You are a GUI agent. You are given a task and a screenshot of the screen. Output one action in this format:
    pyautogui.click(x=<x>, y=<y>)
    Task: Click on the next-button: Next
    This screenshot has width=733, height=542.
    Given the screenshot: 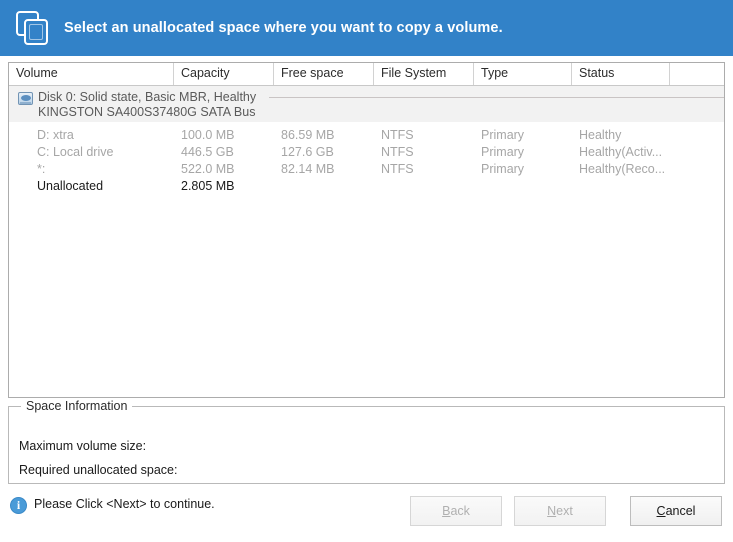 What is the action you would take?
    pyautogui.click(x=560, y=511)
    